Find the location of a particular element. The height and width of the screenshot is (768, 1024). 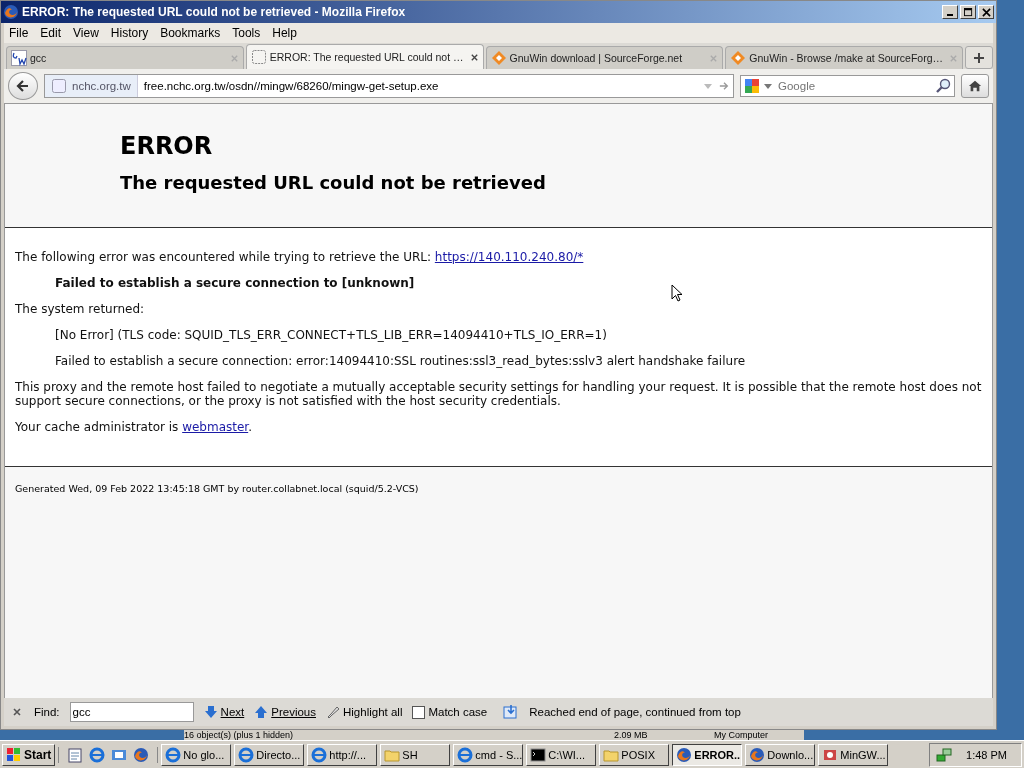

url-link: https://140.110.240.80/* is located at coordinates (509, 257).